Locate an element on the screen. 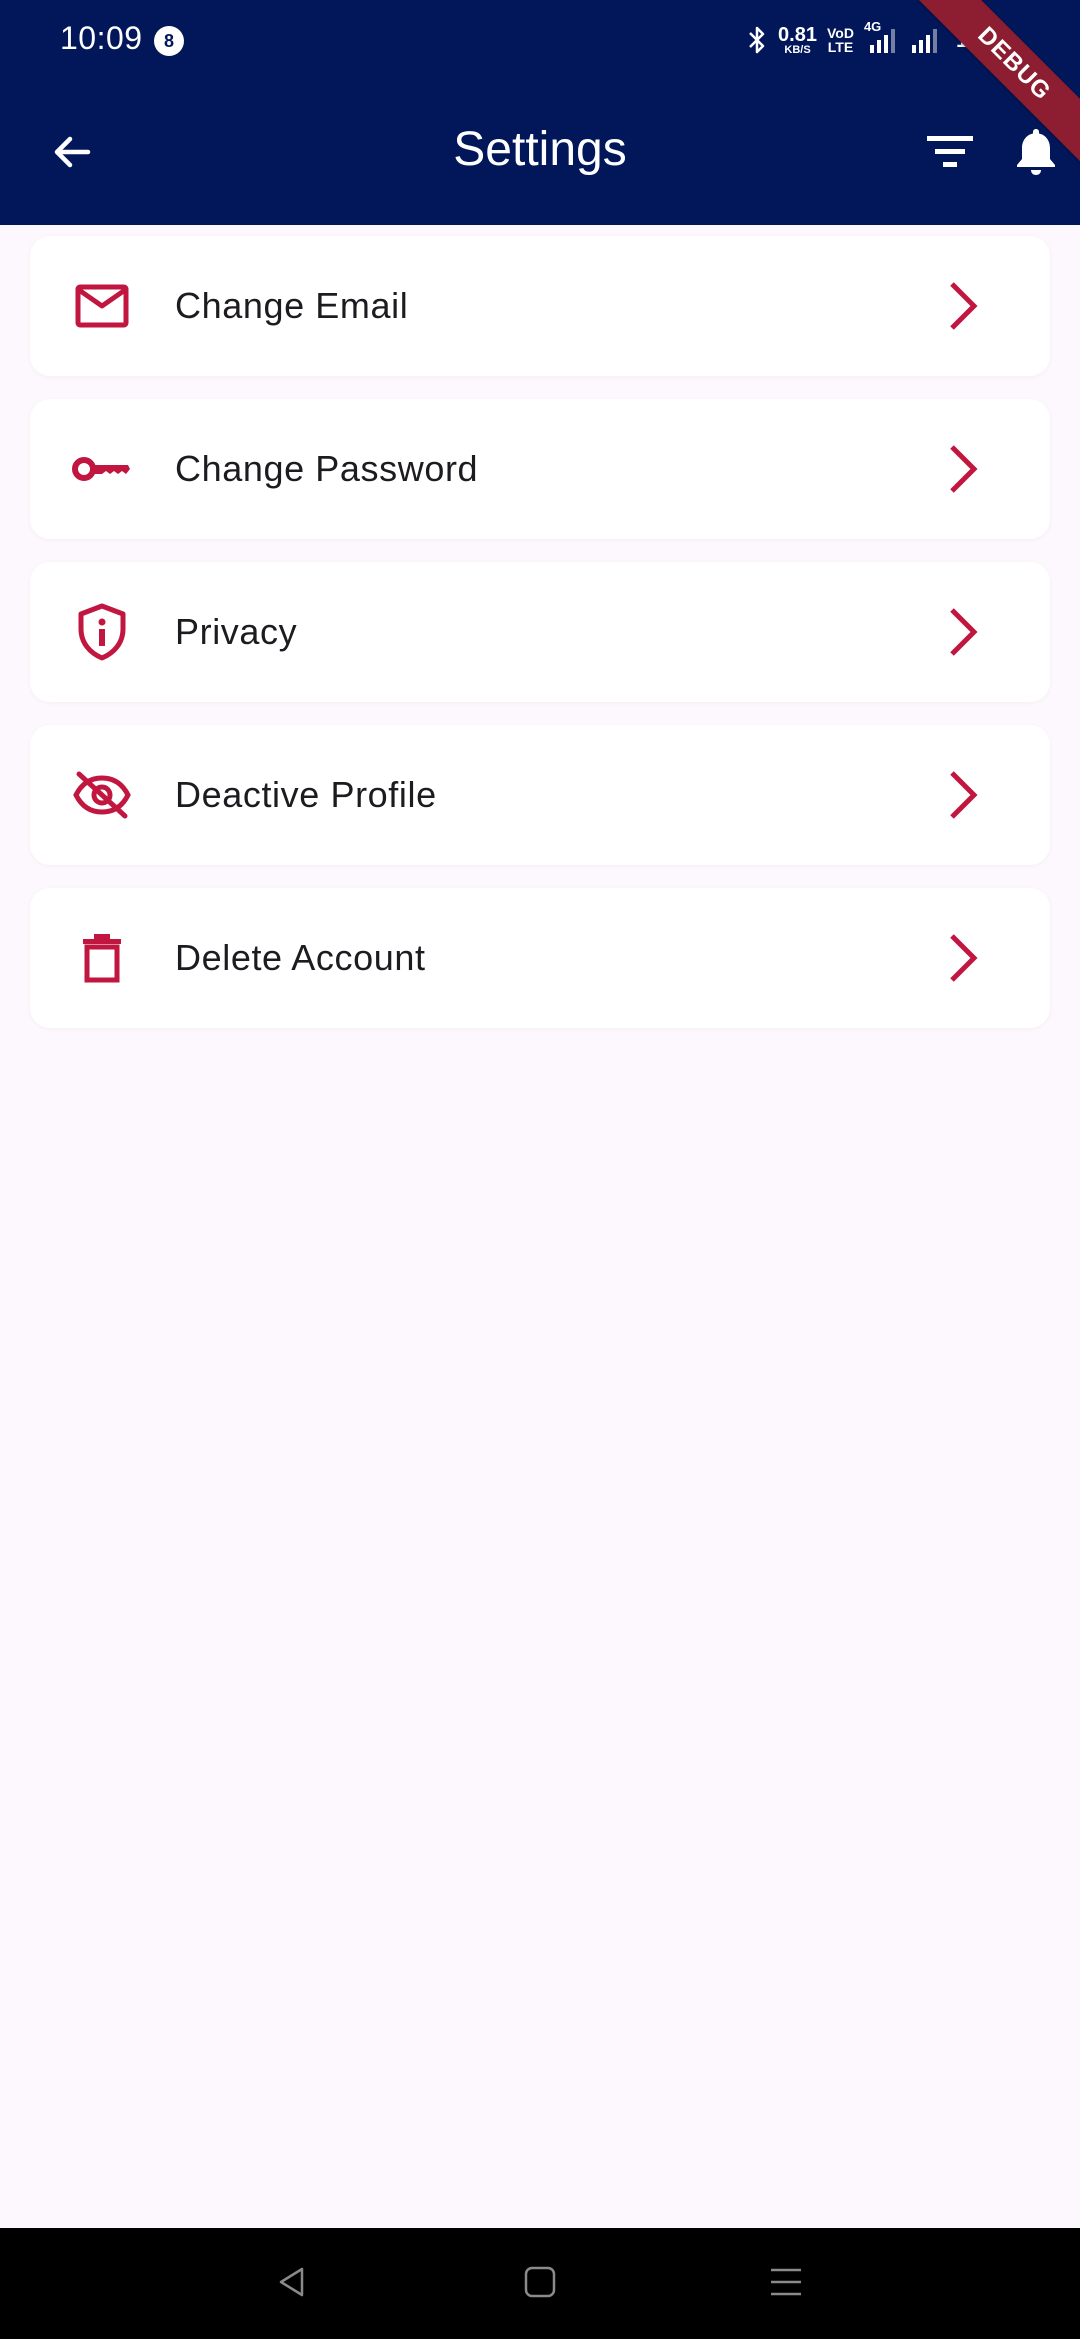 The height and width of the screenshot is (2339, 1080). filter-button is located at coordinates (950, 154).